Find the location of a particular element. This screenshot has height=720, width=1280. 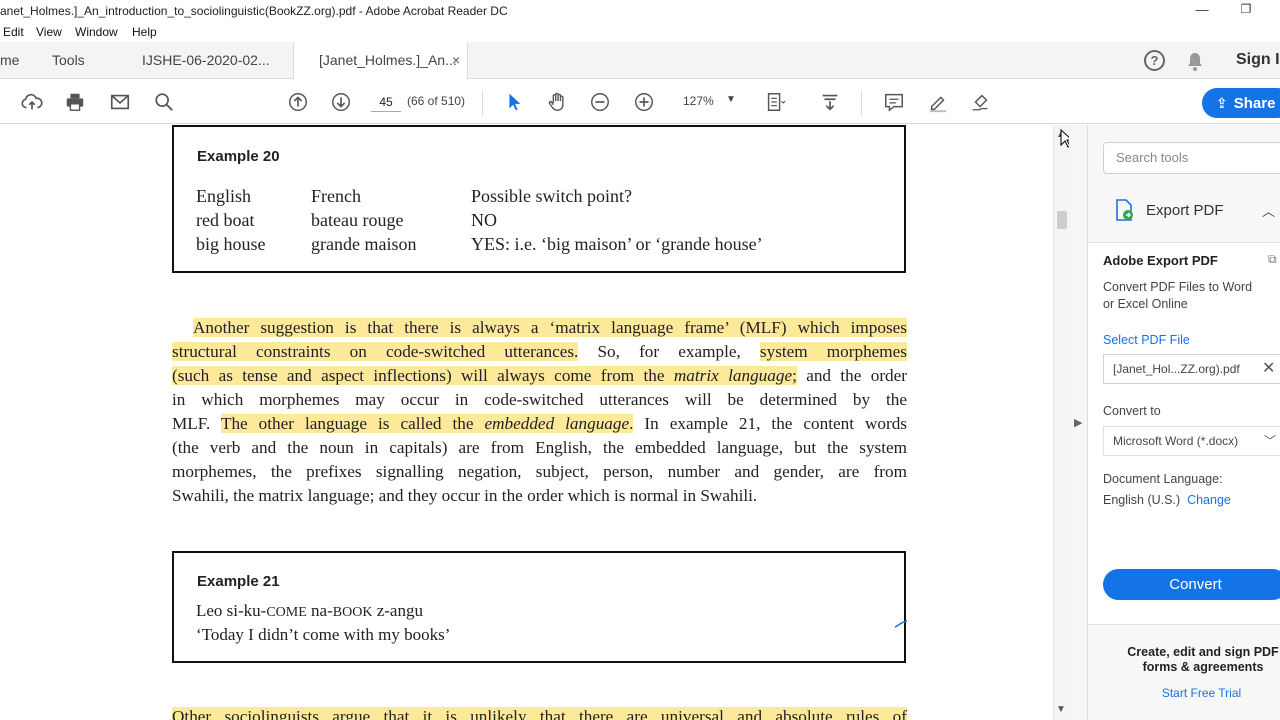

scroll-mode-icon is located at coordinates (830, 102).